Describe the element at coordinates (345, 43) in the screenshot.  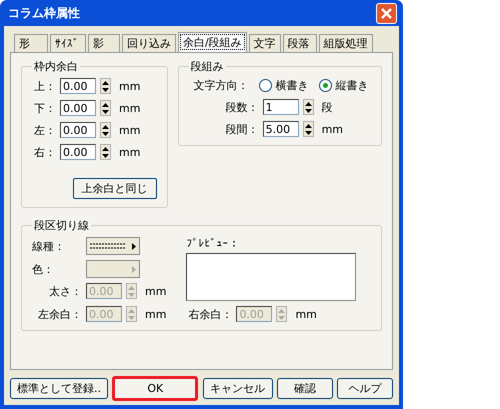
I see `tab: 組版処理` at that location.